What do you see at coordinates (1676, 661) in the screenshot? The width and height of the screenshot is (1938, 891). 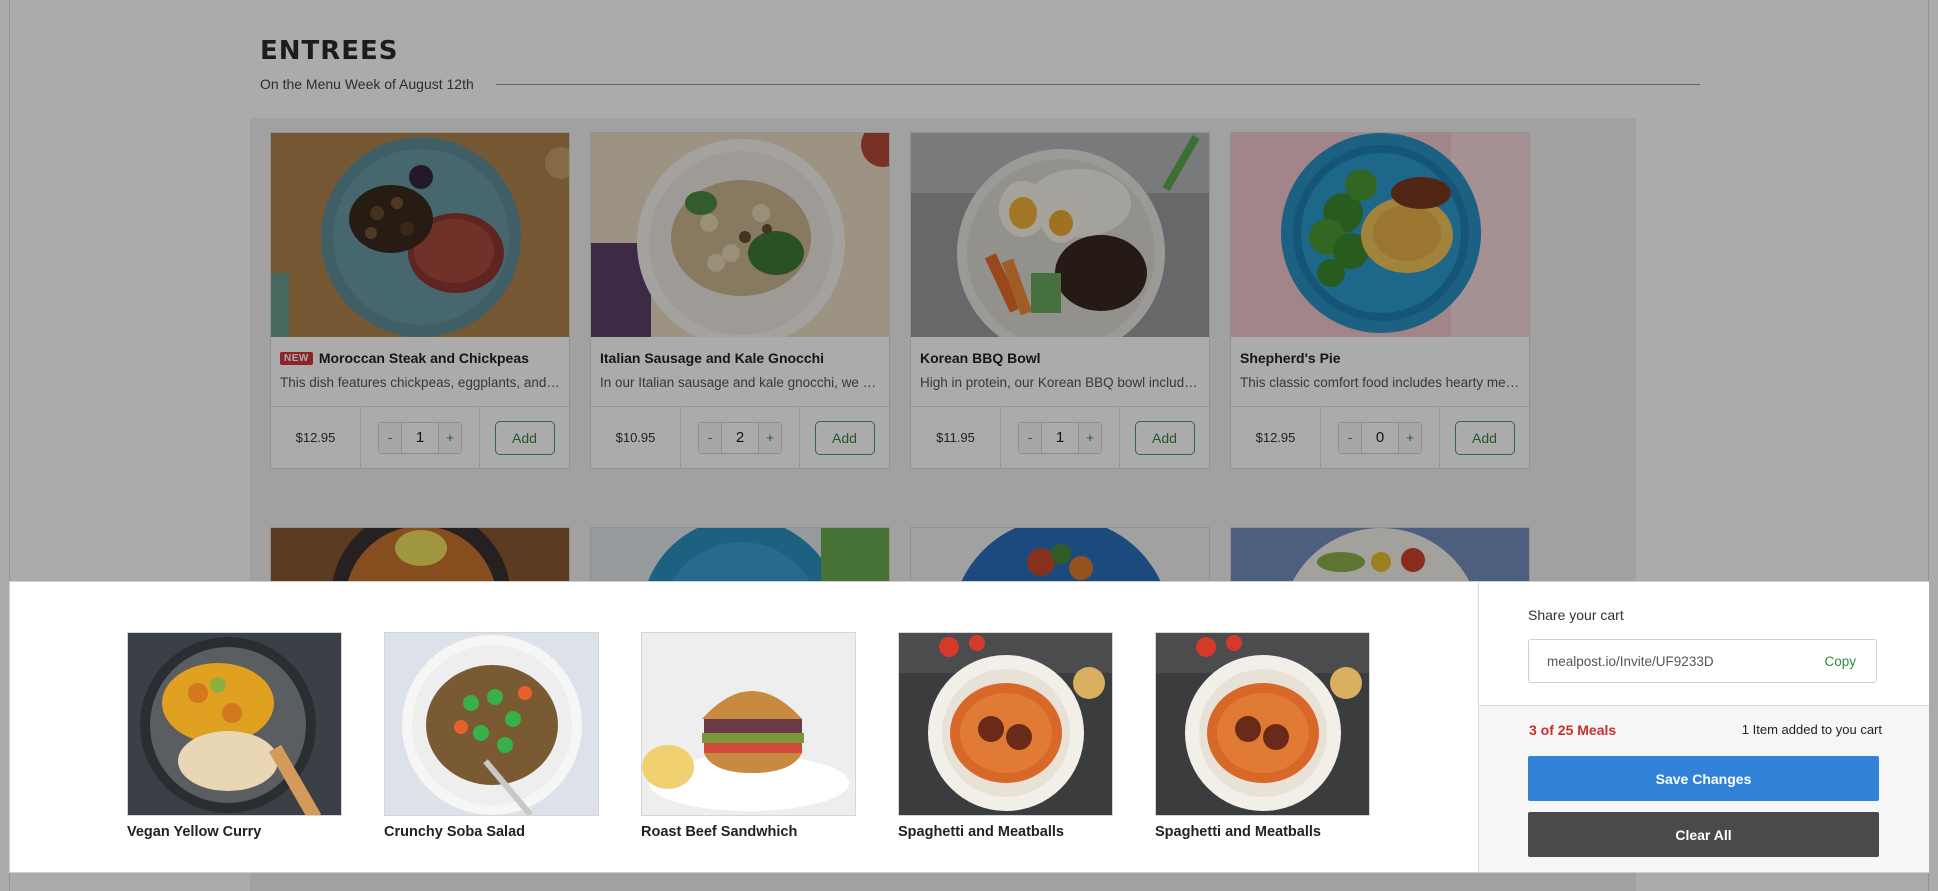 I see `share-url: mealpost.io/Invite/UF9233D` at bounding box center [1676, 661].